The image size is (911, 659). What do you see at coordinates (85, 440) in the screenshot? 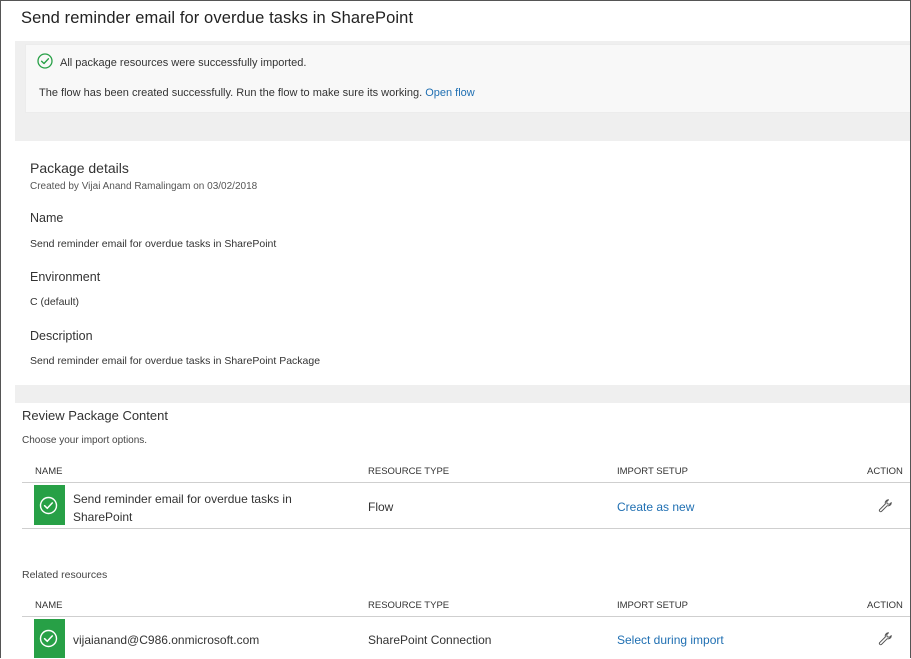
I see `review-content-subheading: Choose your import options.` at bounding box center [85, 440].